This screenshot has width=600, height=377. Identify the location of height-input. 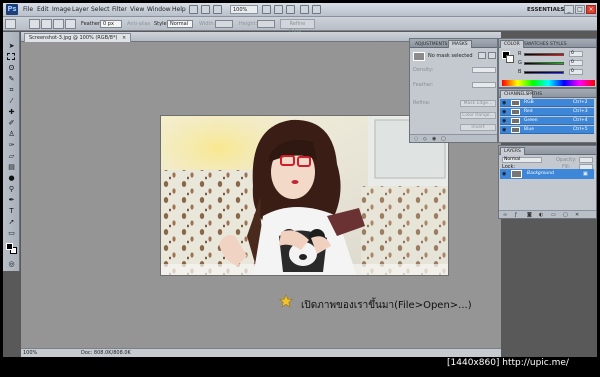
(266, 24).